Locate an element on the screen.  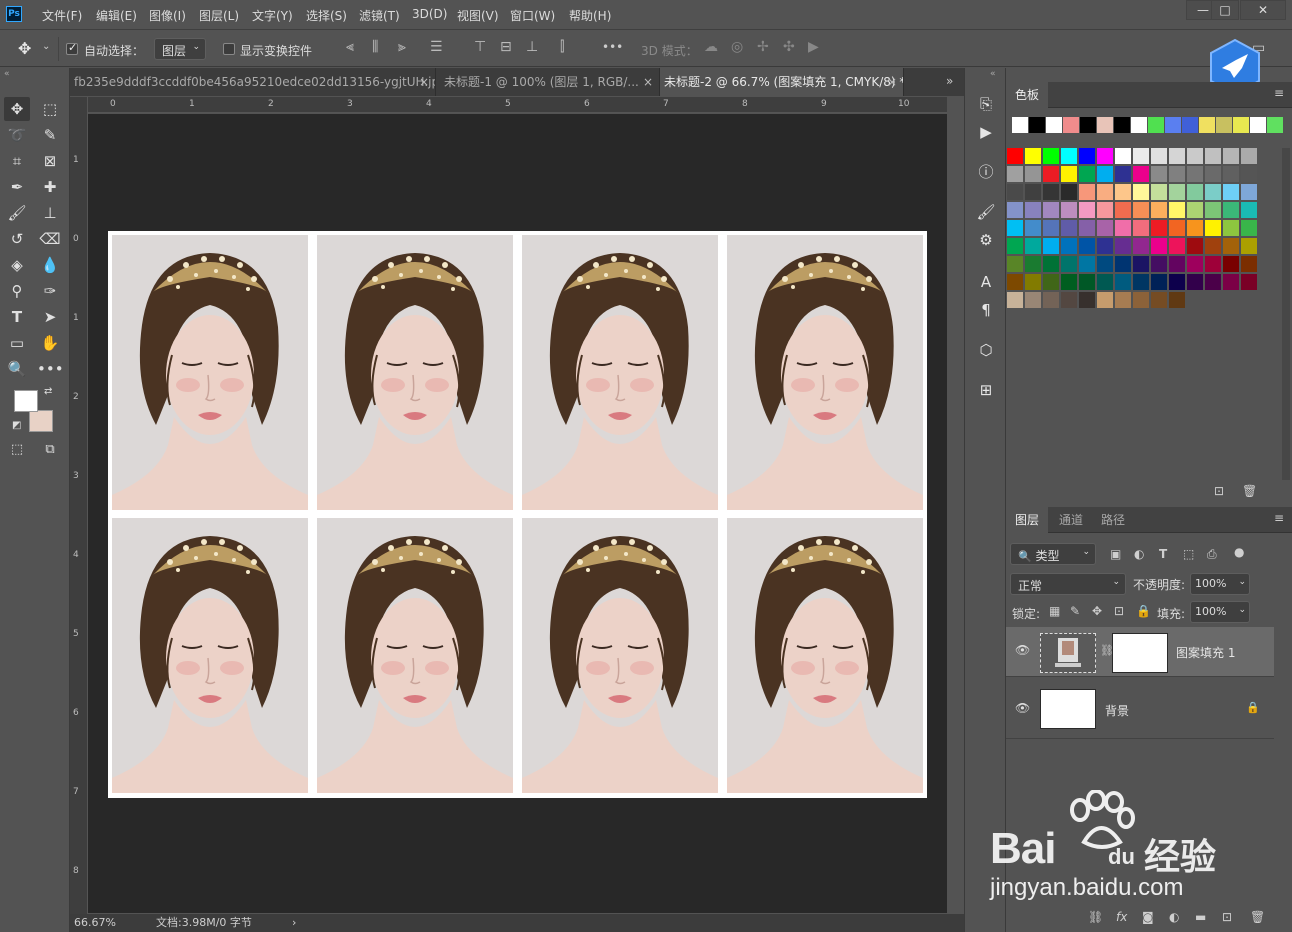
filter-adjustment-icon: ◐ is located at coordinates (1139, 554).